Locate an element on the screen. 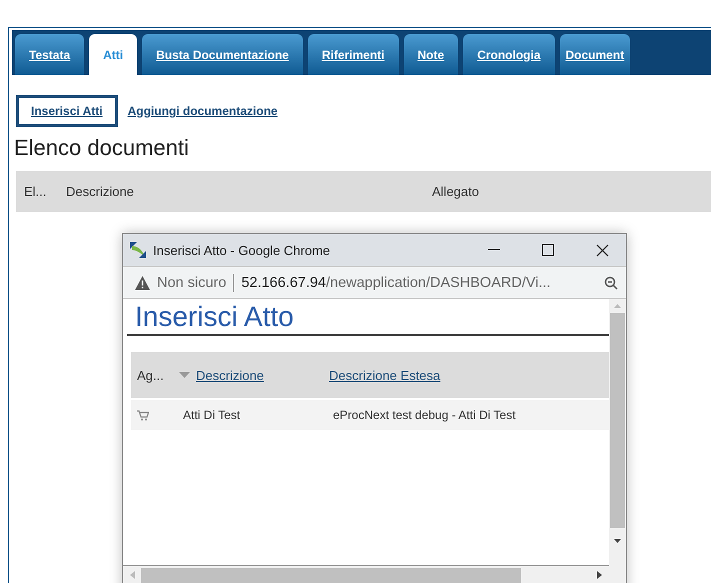  tab: Note is located at coordinates (431, 54).